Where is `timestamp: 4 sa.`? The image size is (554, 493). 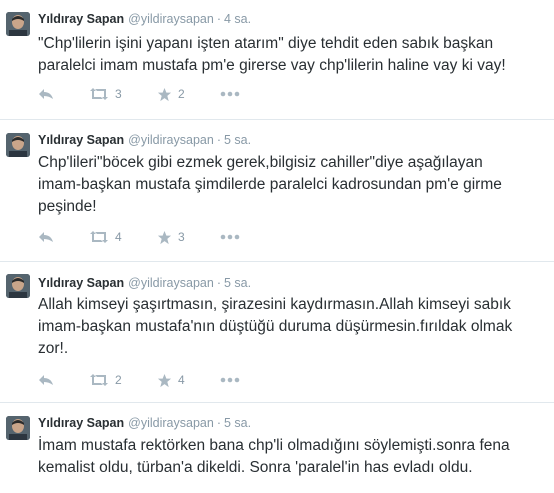
timestamp: 4 sa. is located at coordinates (237, 19).